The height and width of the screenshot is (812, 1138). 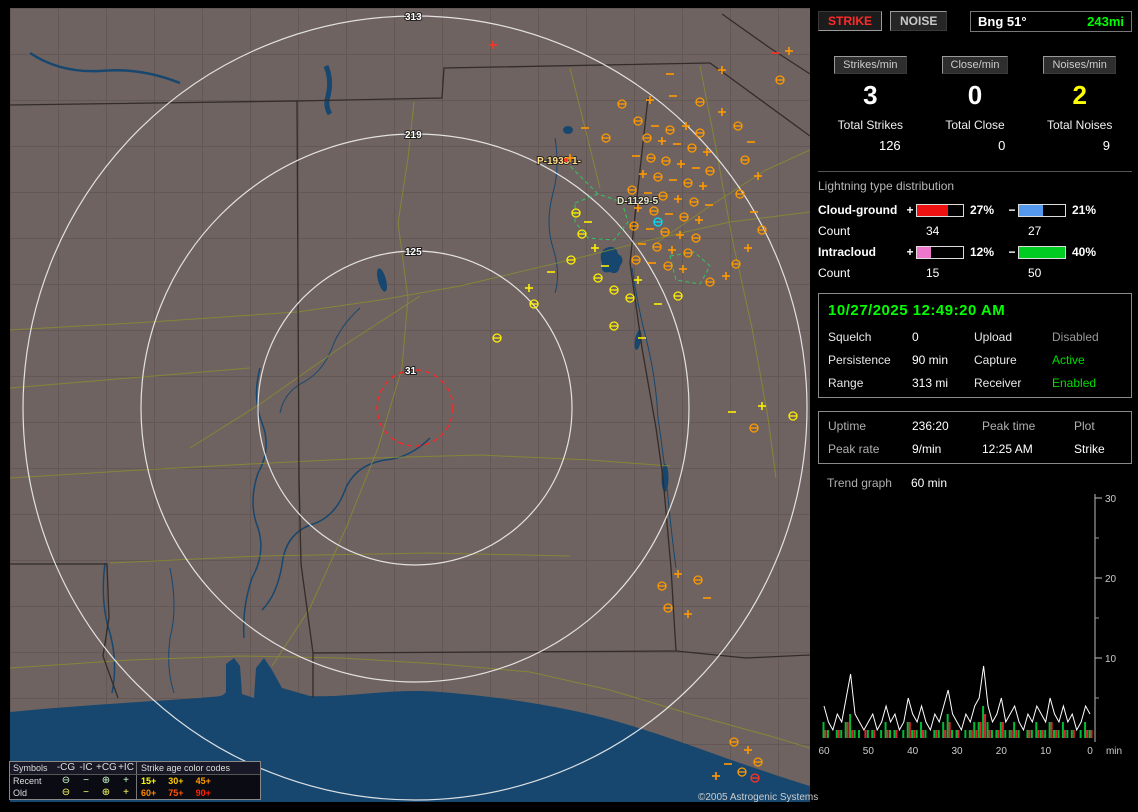 I want to click on legend-ages-title: Strike age color codes, so click(x=196, y=768).